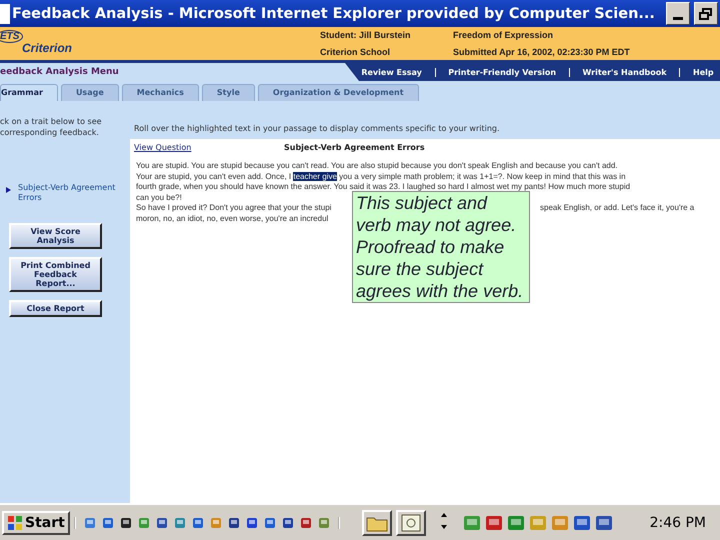 The image size is (720, 540). I want to click on start-button: Start, so click(36, 522).